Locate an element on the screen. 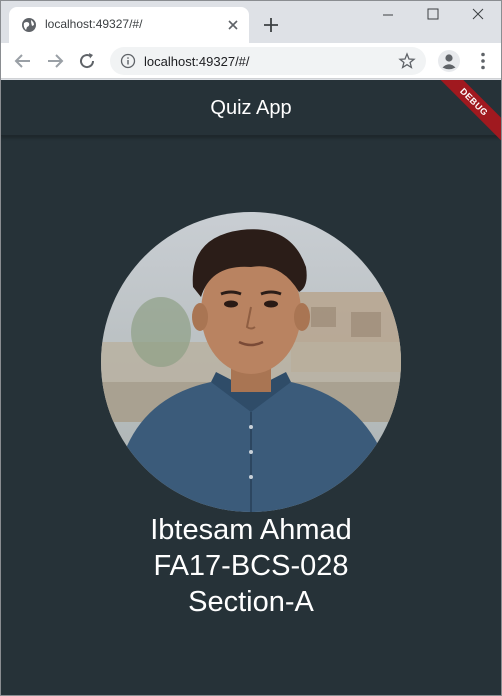 The height and width of the screenshot is (696, 502). arrow-left-icon is located at coordinates (23, 61).